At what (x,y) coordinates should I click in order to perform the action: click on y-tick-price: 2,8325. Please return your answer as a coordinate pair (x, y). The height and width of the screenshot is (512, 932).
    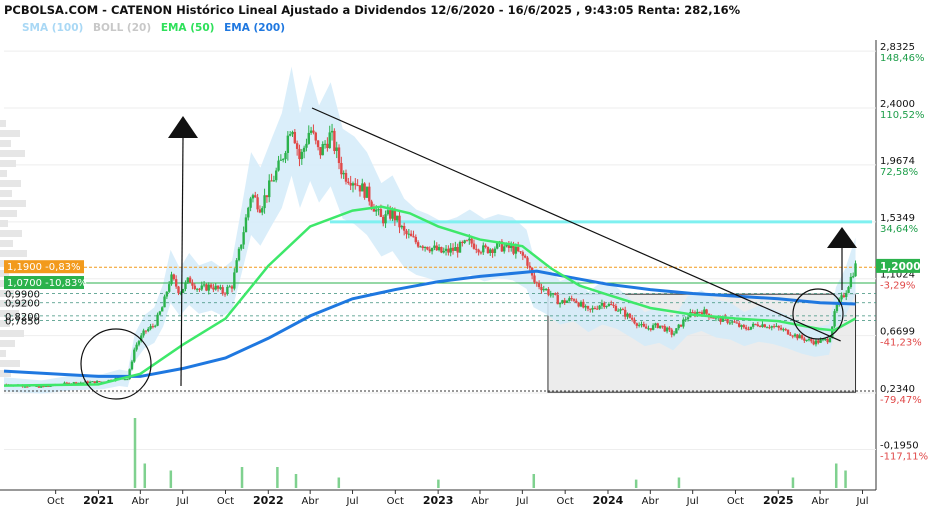
    Looking at the image, I should click on (897, 47).